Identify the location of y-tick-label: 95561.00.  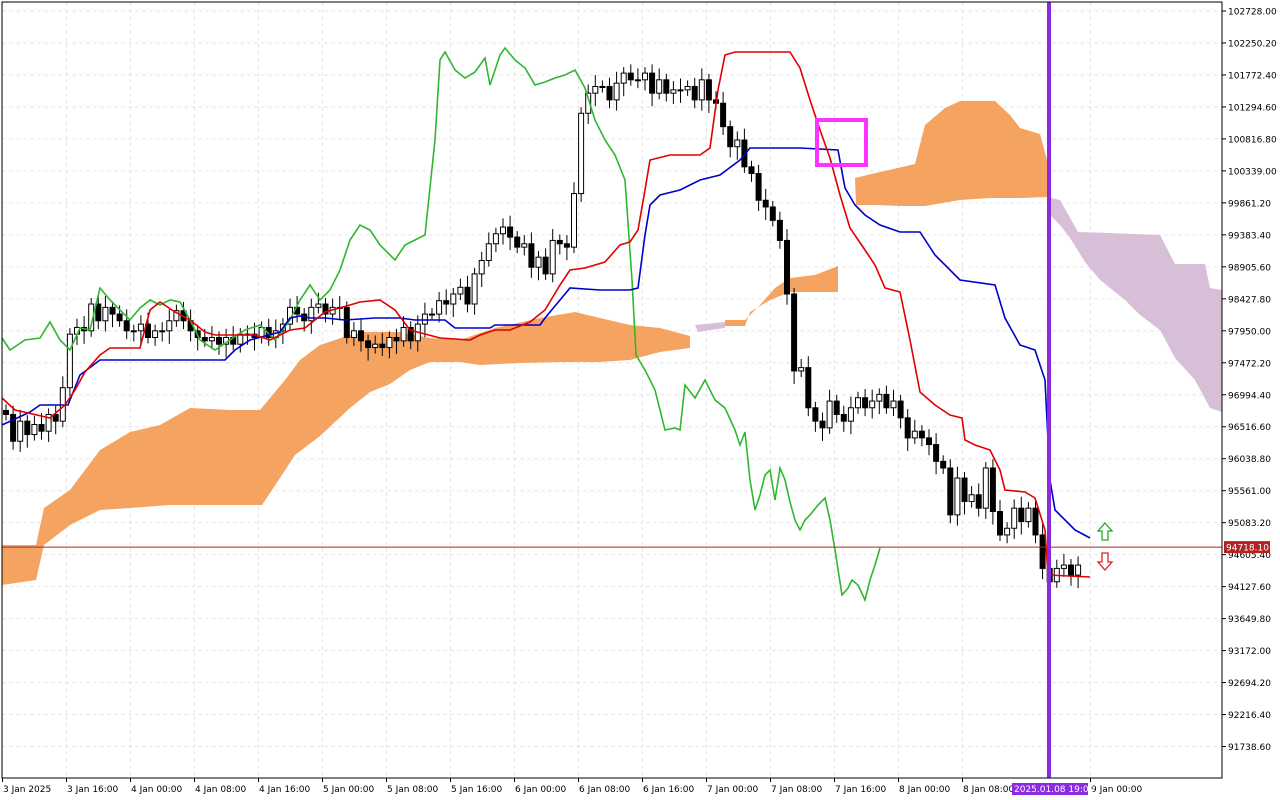
(1249, 492).